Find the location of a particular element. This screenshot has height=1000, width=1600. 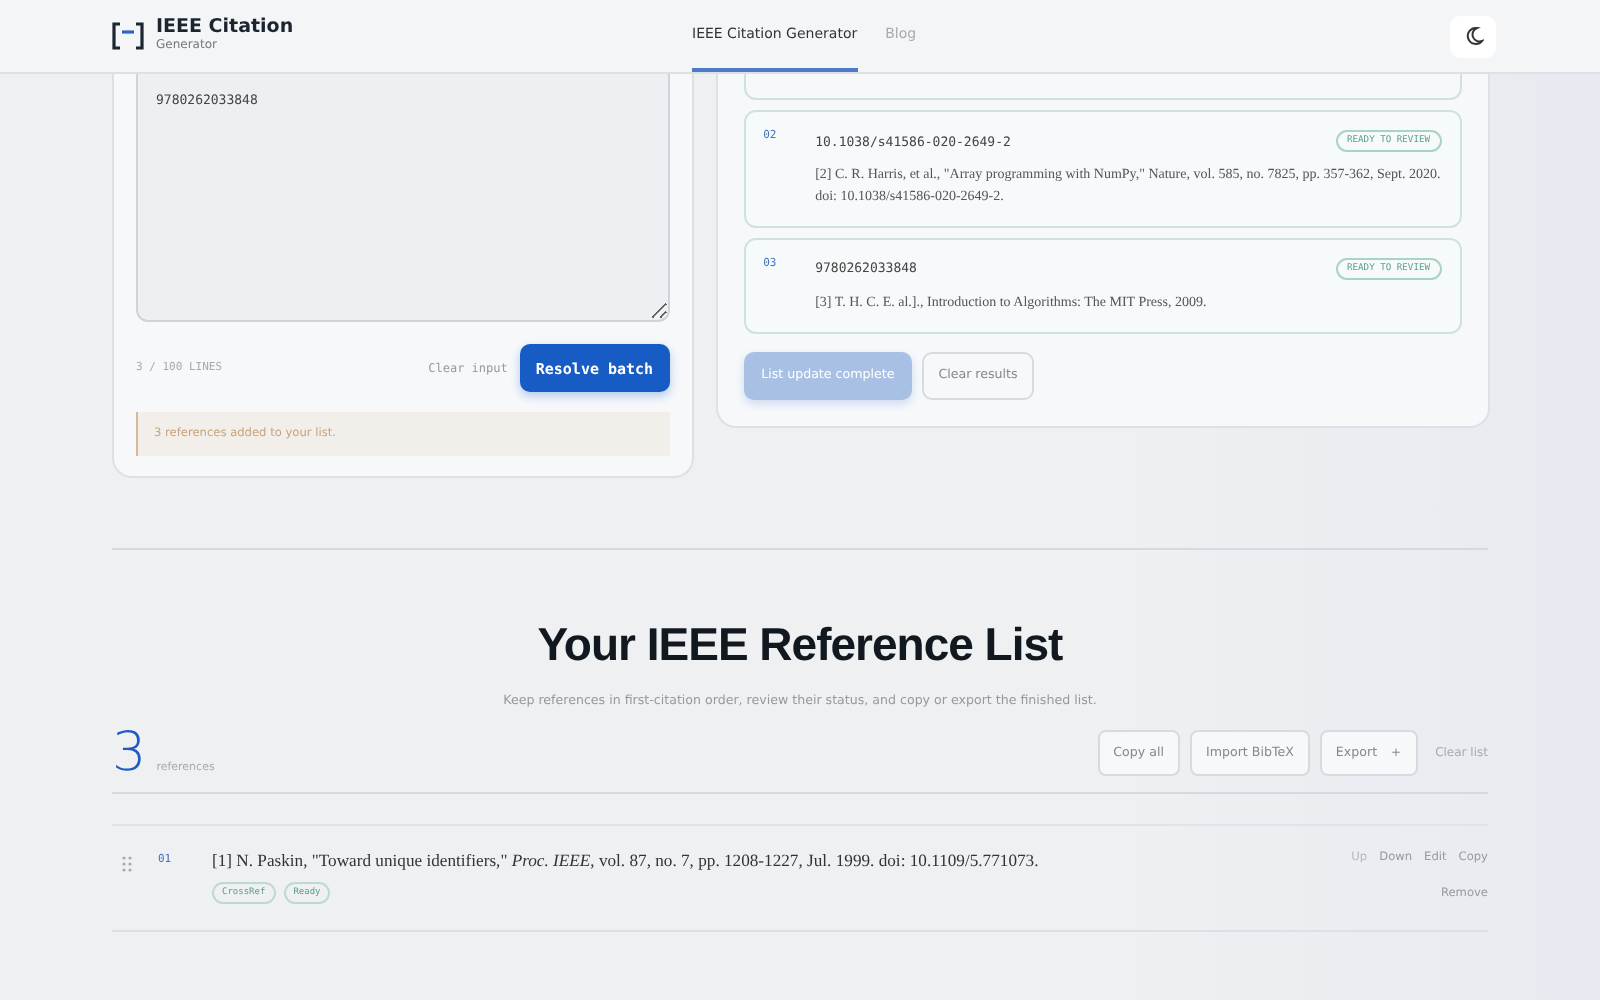

moon-icon is located at coordinates (1473, 36).